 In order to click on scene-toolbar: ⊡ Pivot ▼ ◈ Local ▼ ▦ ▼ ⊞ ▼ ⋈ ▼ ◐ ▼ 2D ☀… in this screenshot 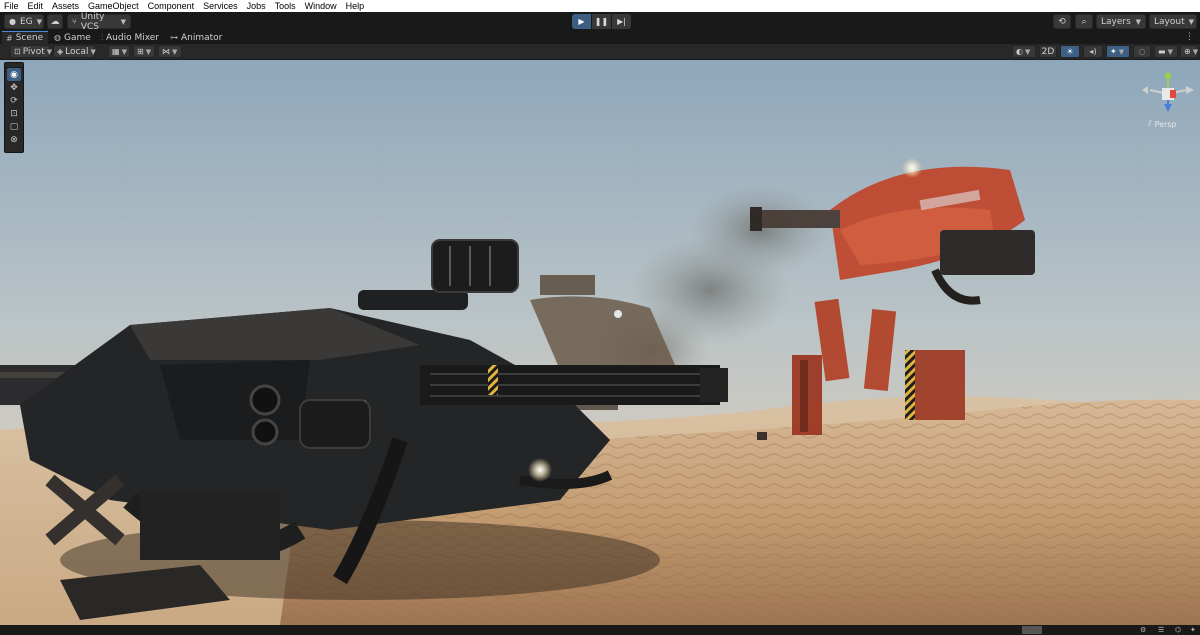, I will do `click(600, 52)`.